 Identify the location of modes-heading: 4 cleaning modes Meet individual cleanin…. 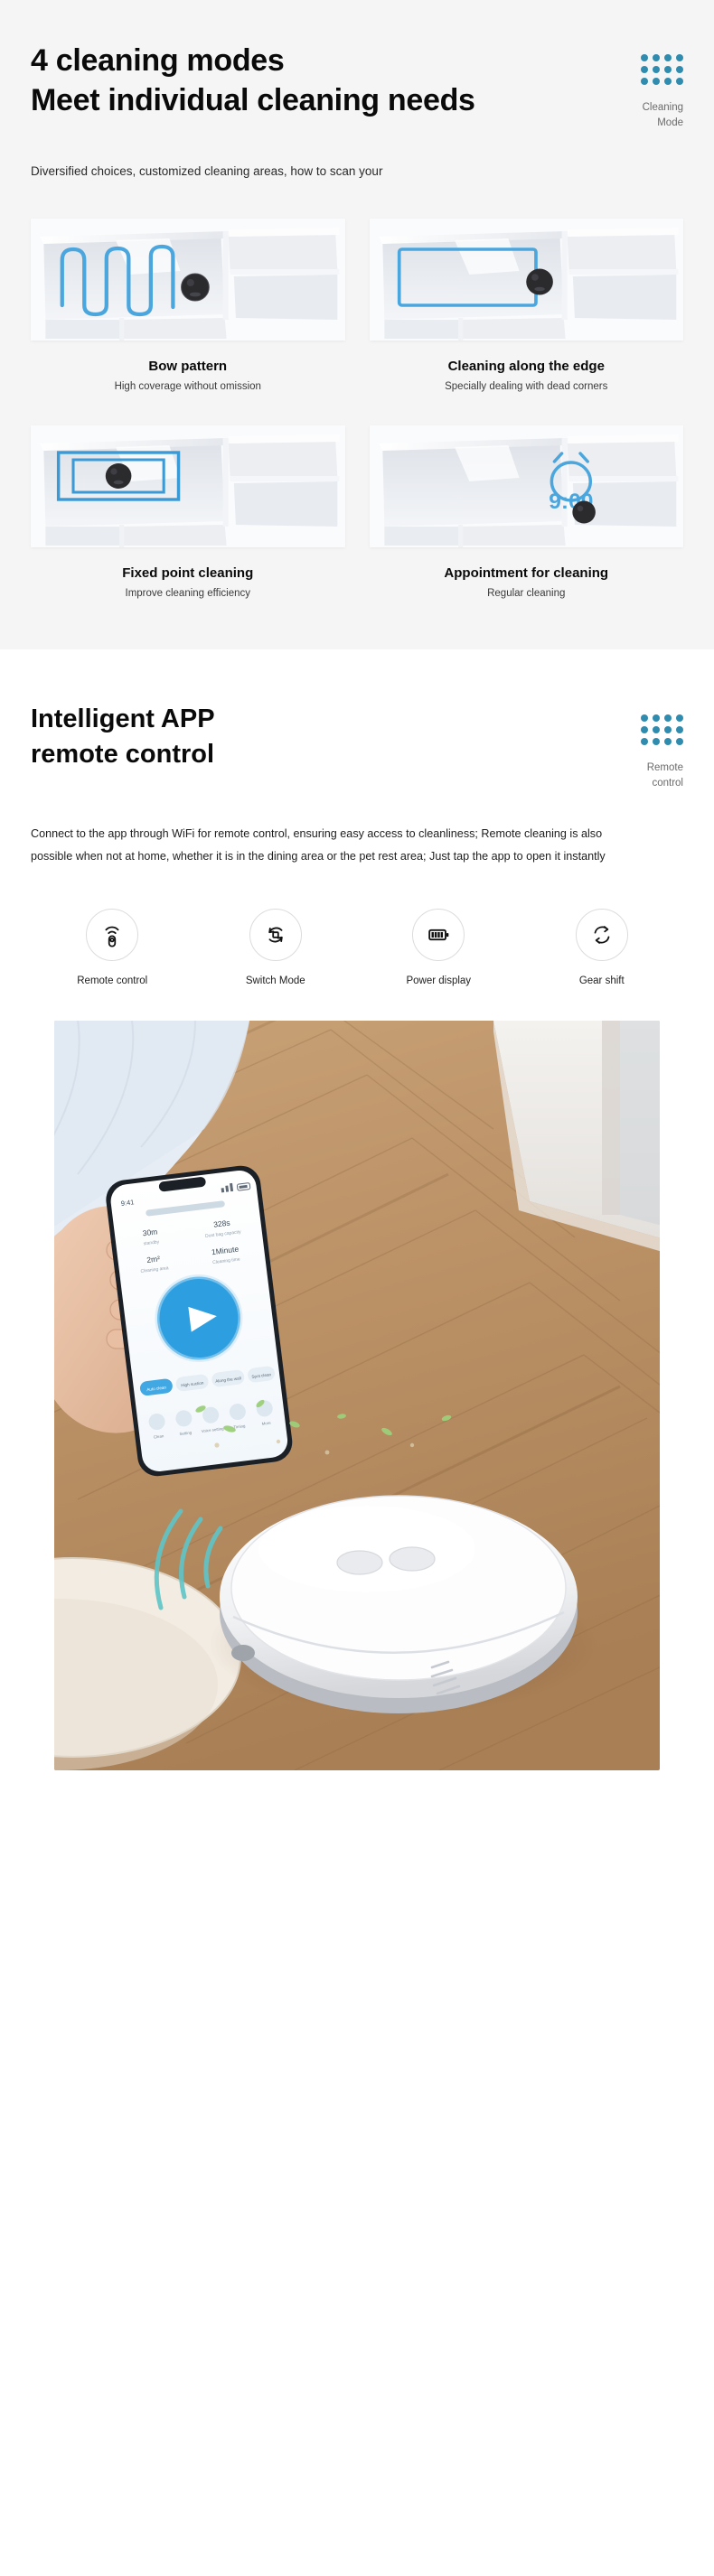
(253, 80).